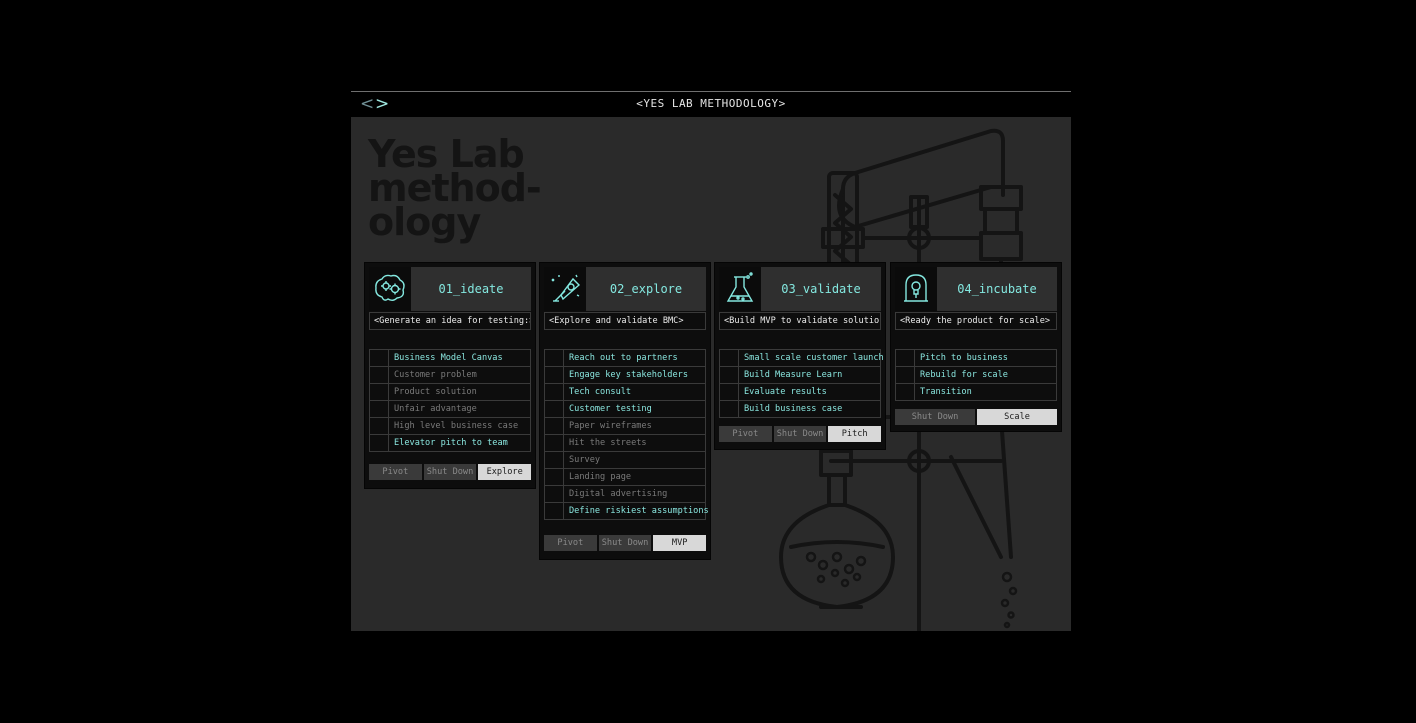  I want to click on task-item: Build business case, so click(800, 409).